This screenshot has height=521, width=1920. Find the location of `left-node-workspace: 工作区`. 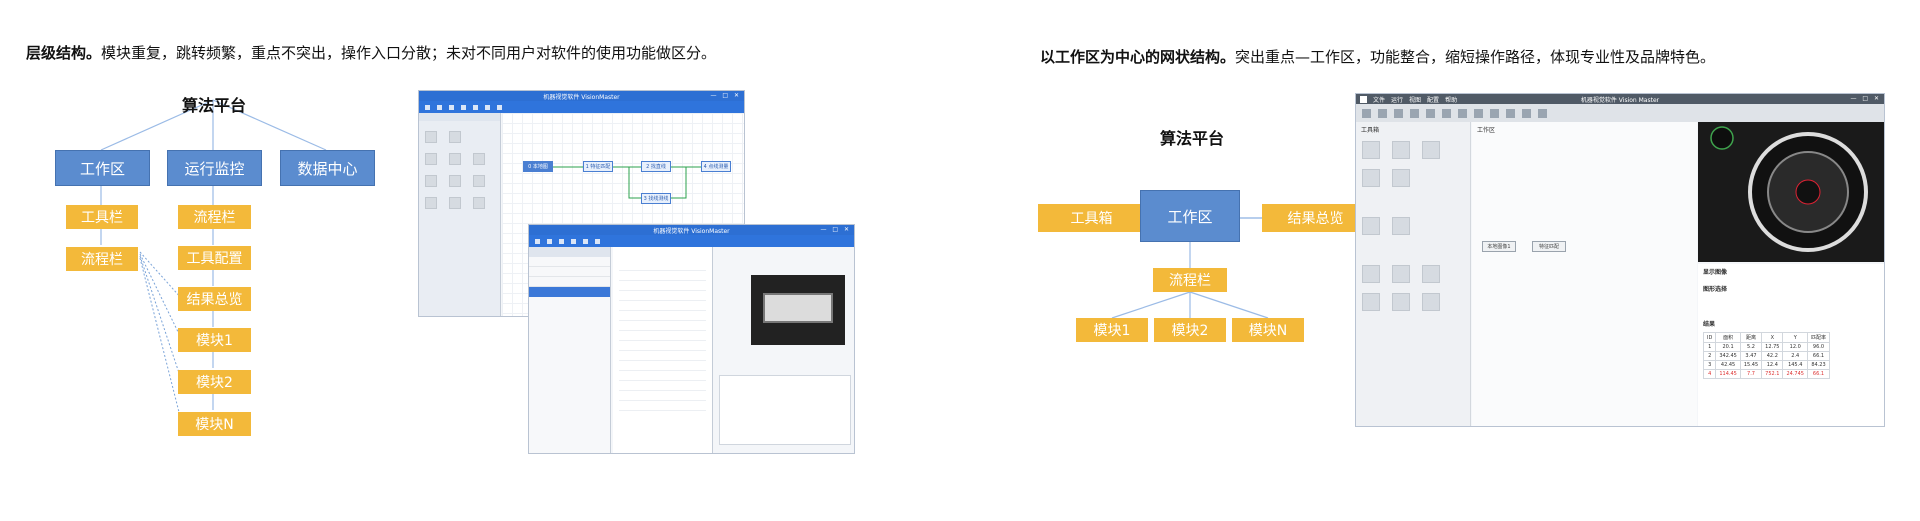

left-node-workspace: 工作区 is located at coordinates (102, 168).